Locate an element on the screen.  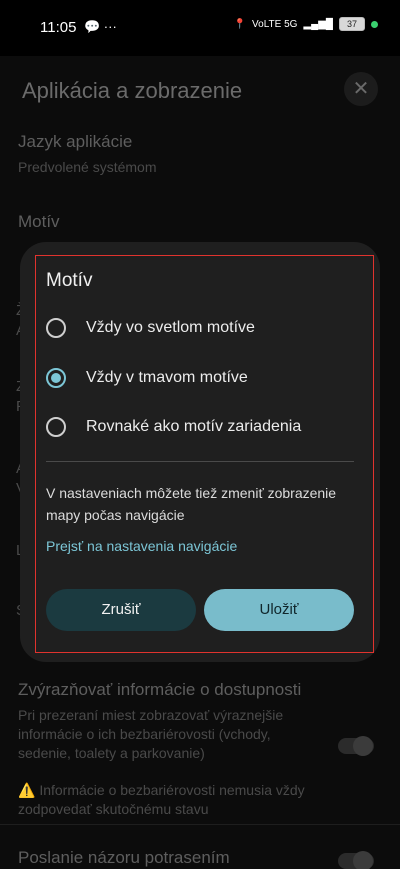
status-indicators: 📍 VoLTE 5G ▂▄▆█ 37 is located at coordinates (306, 24).